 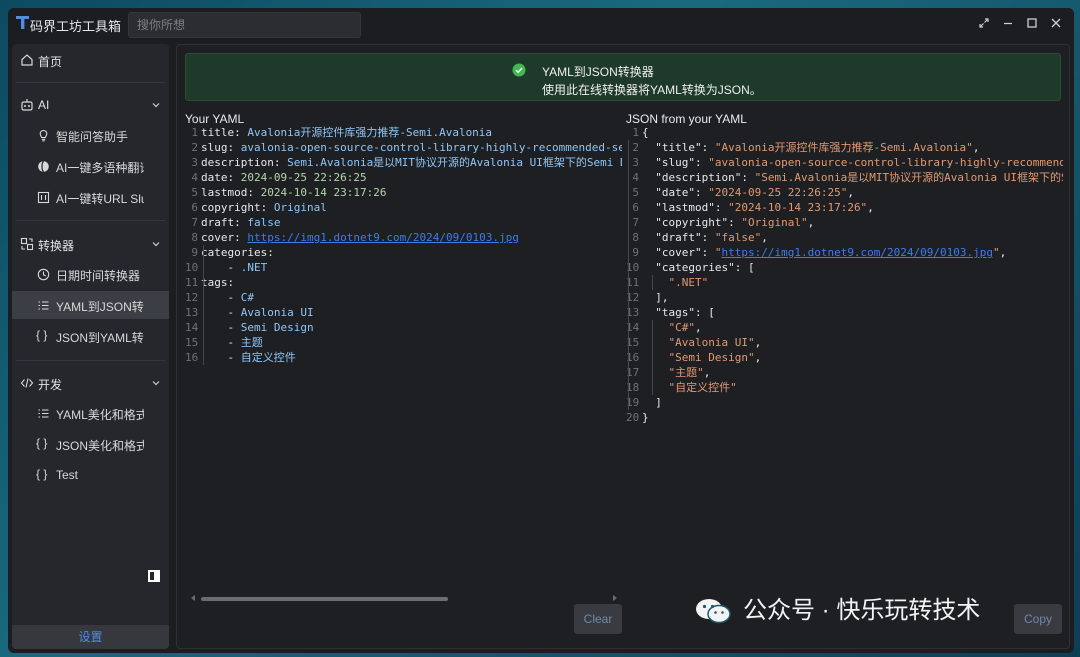 What do you see at coordinates (194, 192) in the screenshot?
I see `line-number: 5` at bounding box center [194, 192].